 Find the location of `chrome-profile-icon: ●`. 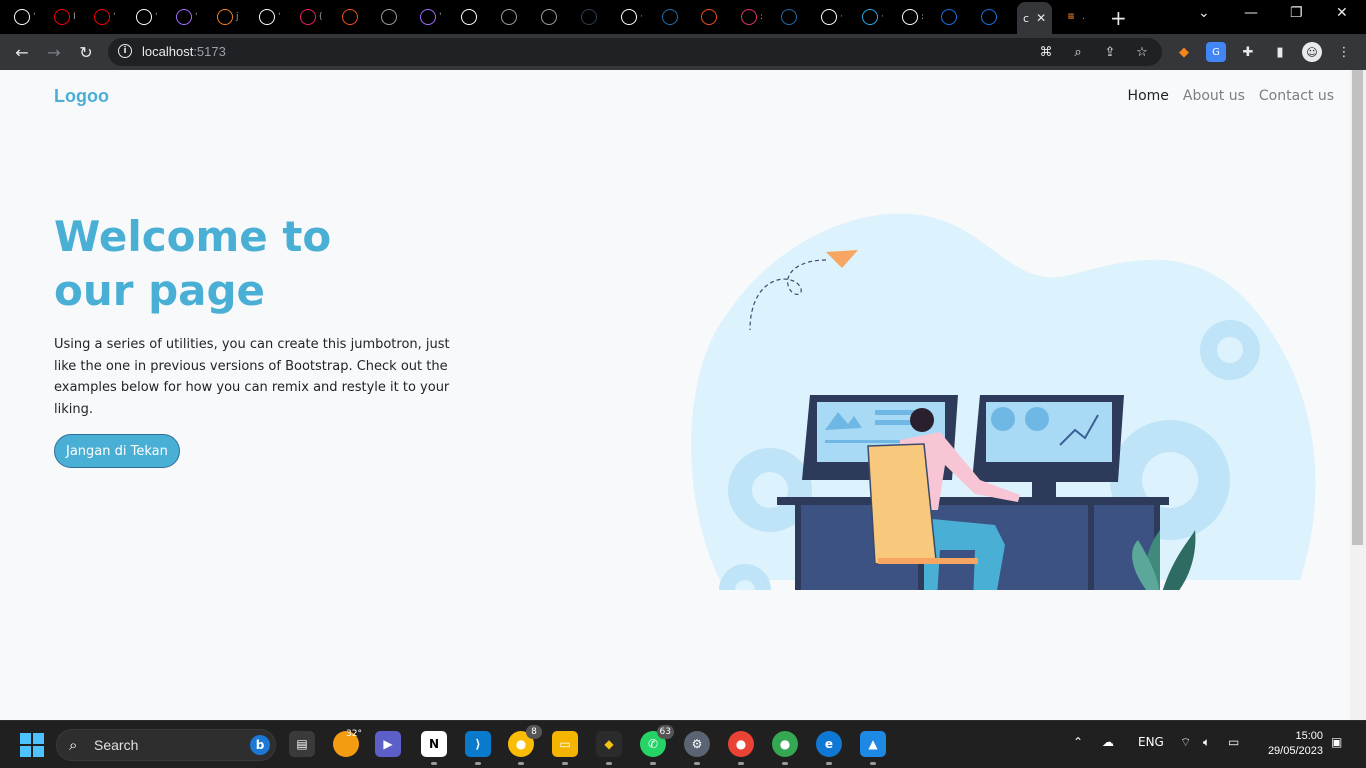

chrome-profile-icon: ● is located at coordinates (741, 748).